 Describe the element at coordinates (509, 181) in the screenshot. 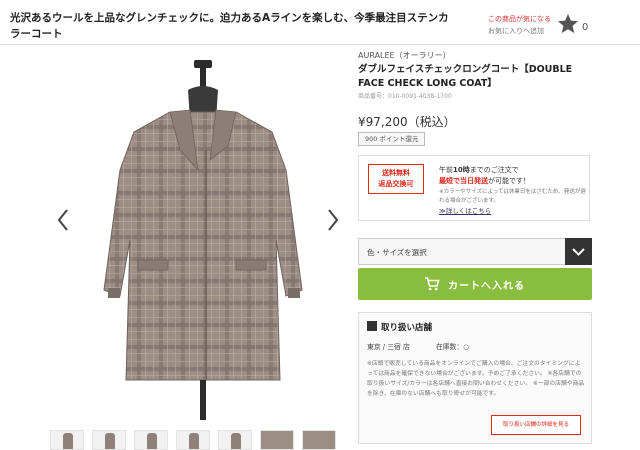

I see `shipping-post: が可能です！` at that location.